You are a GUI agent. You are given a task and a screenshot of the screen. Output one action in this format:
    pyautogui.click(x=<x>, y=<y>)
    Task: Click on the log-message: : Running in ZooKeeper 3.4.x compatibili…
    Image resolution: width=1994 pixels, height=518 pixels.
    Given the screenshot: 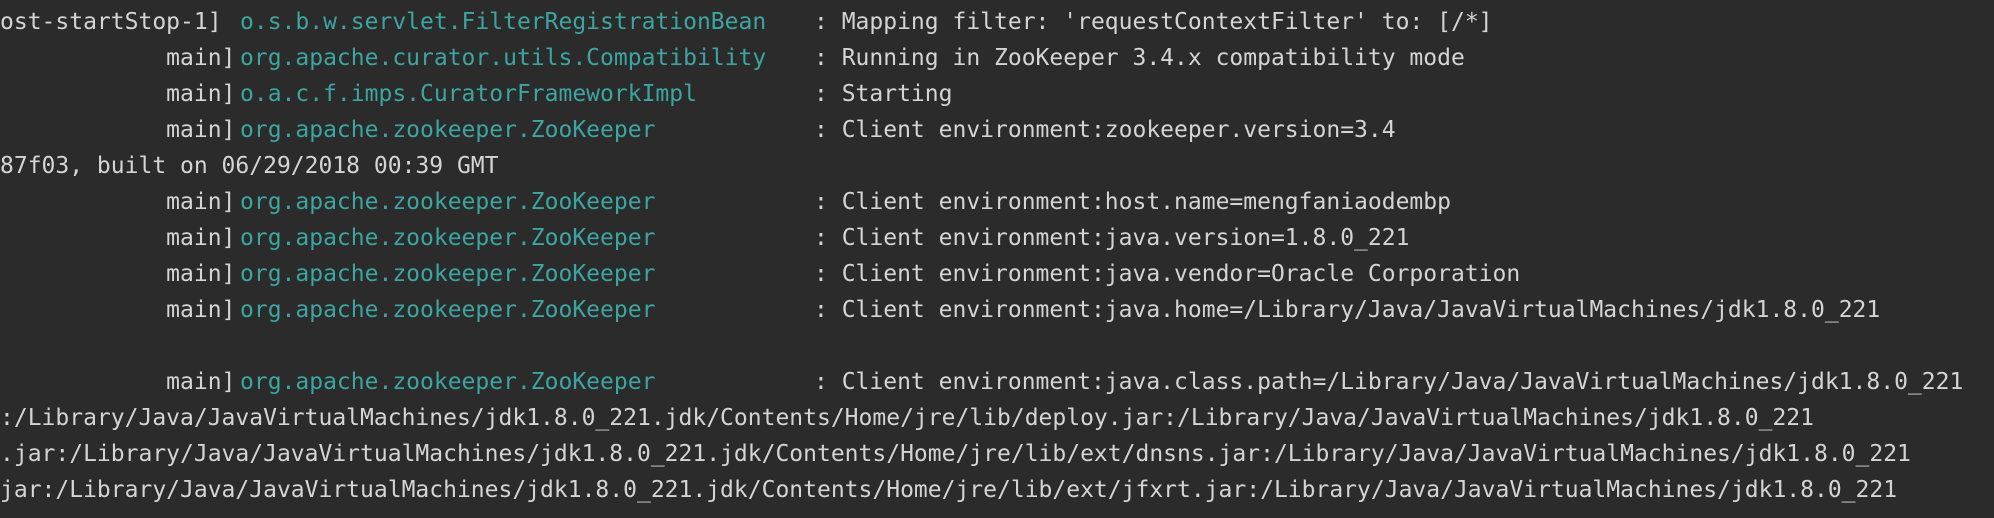 What is the action you would take?
    pyautogui.click(x=1139, y=58)
    